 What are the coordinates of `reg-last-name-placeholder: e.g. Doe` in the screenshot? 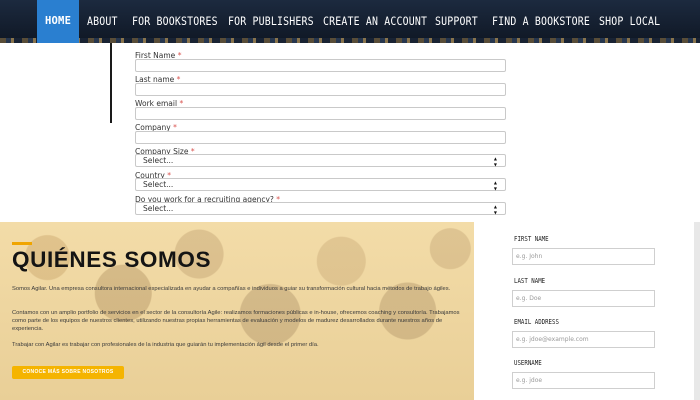 It's located at (529, 298).